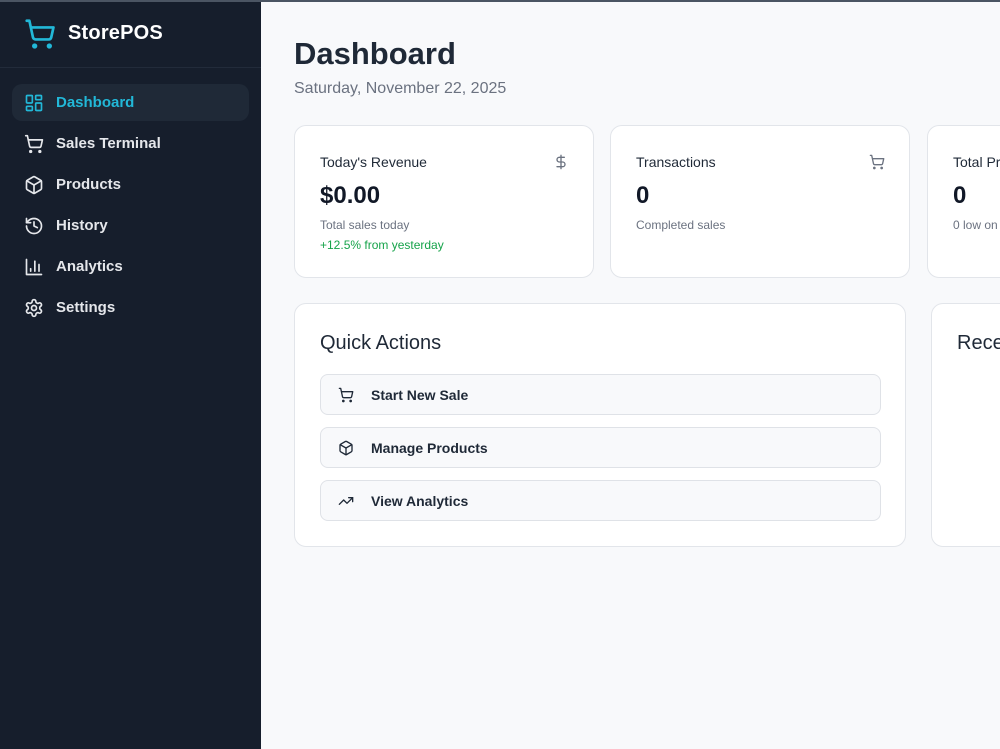  I want to click on sidebar-item-label: Sales Terminal, so click(108, 143).